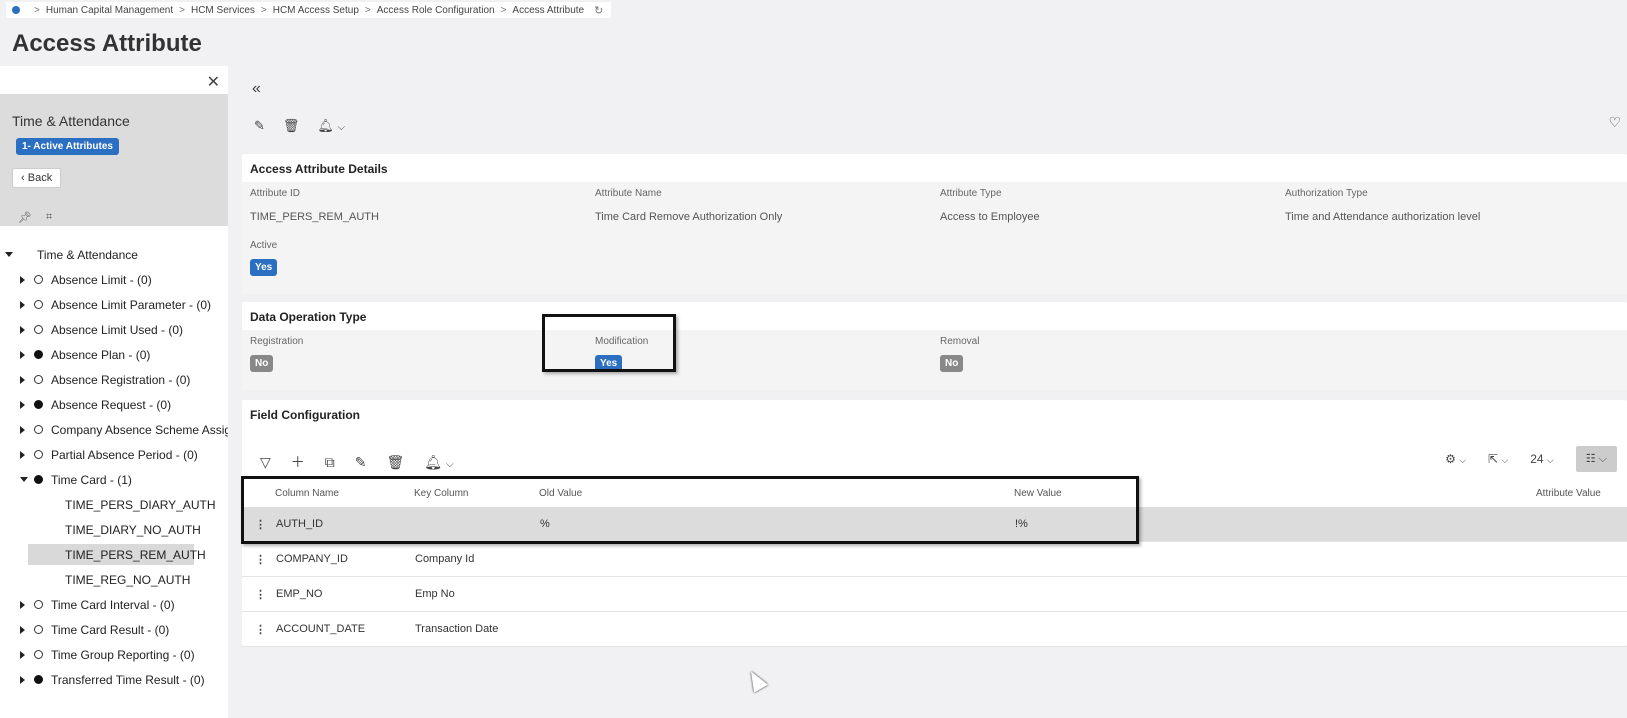 The height and width of the screenshot is (718, 1627). I want to click on back-button: ‹ Back, so click(37, 178).